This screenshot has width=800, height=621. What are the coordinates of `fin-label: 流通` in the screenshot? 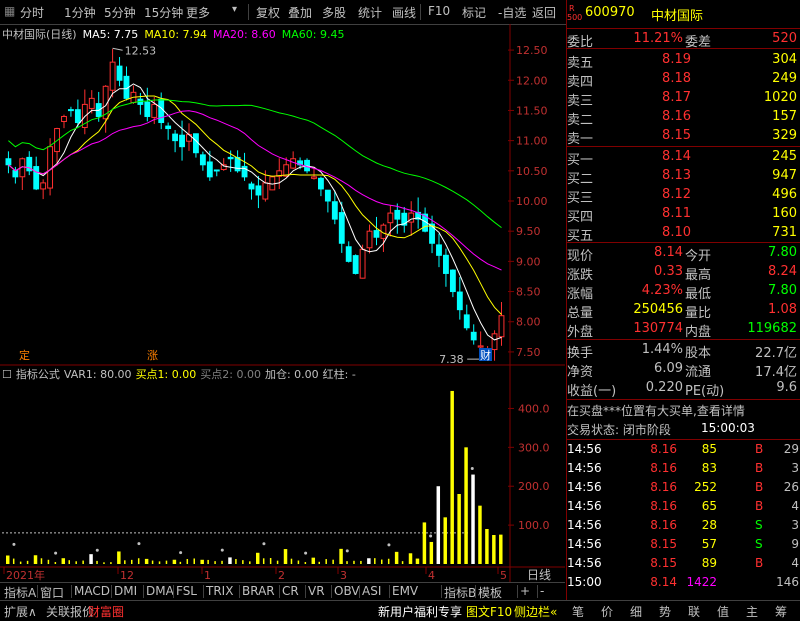 It's located at (698, 372).